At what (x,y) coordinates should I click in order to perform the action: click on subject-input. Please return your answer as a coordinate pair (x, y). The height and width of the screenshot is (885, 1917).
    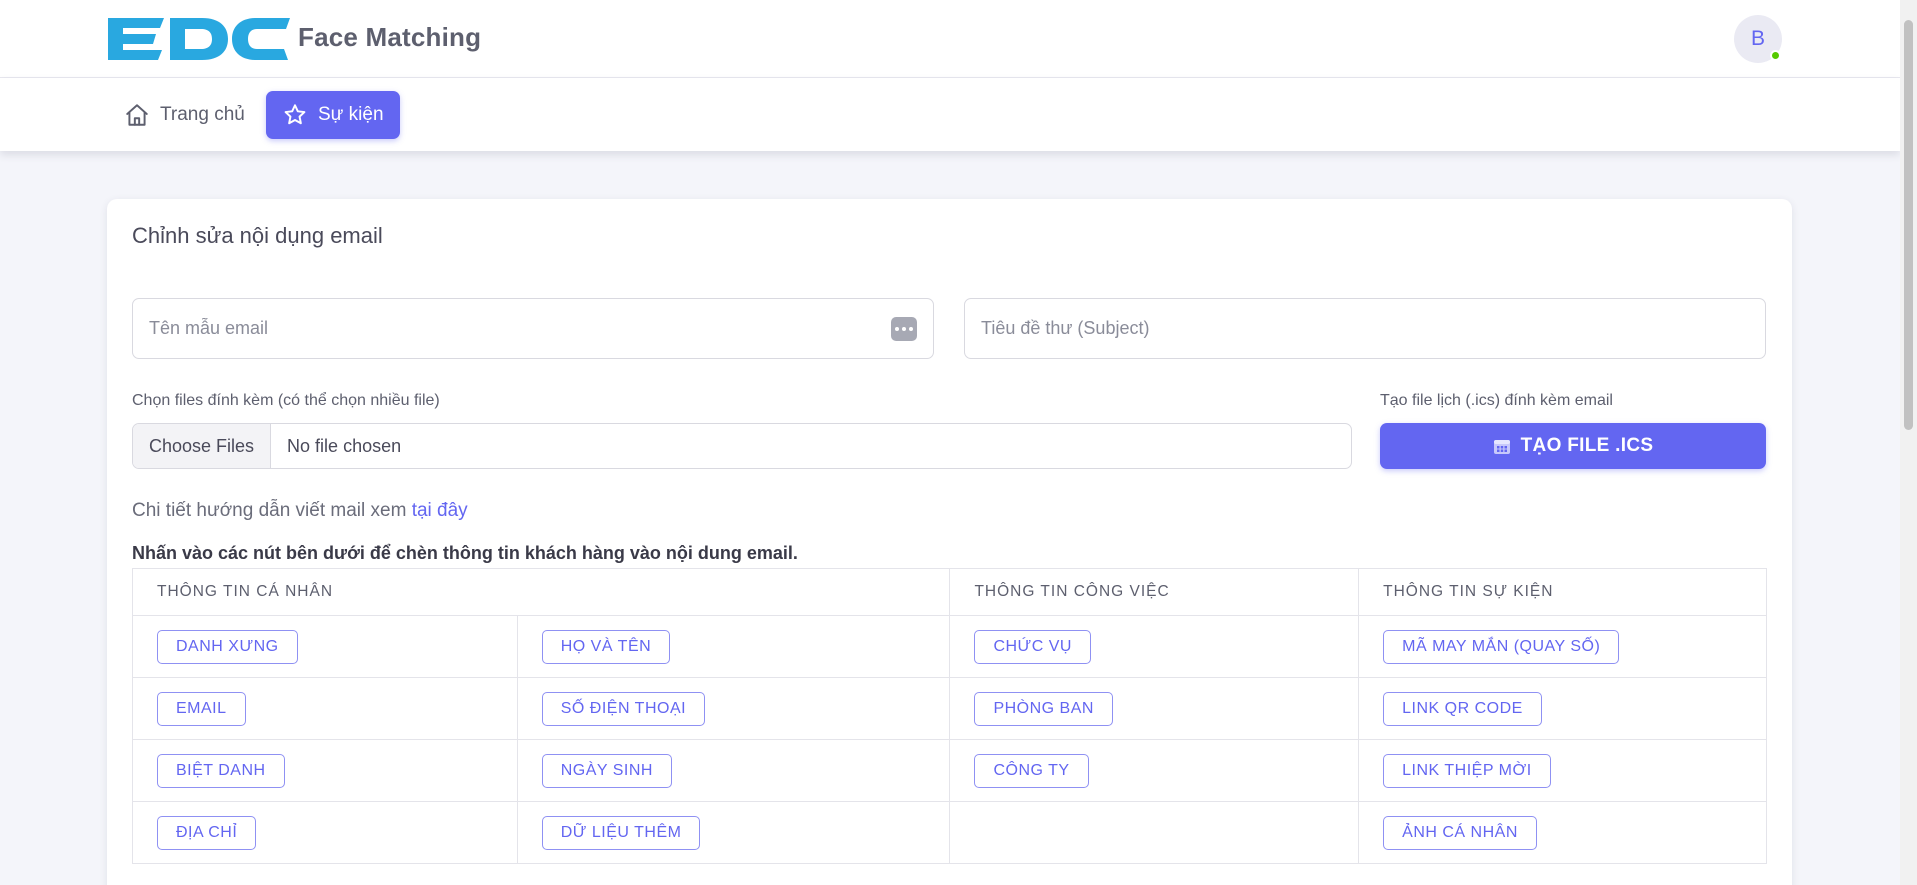
    Looking at the image, I should click on (1365, 328).